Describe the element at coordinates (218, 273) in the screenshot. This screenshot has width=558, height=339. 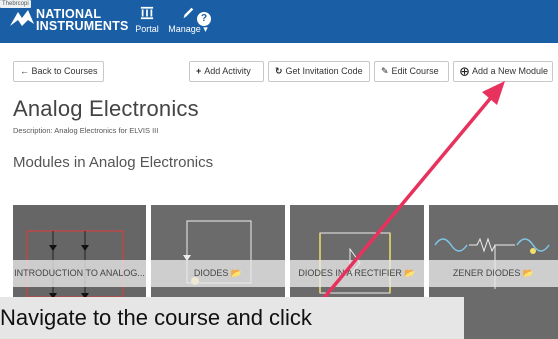
I see `module-title: DIODES 📂` at that location.